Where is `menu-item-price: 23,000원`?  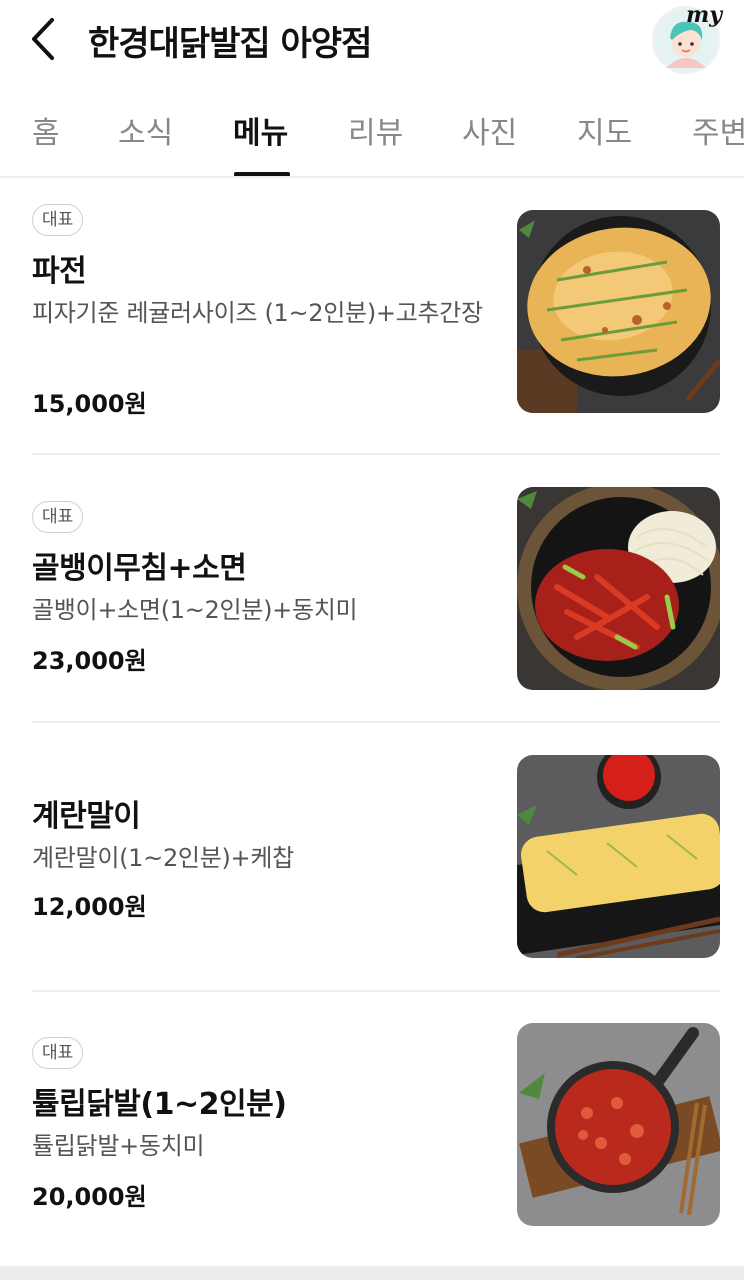
menu-item-price: 23,000원 is located at coordinates (89, 661).